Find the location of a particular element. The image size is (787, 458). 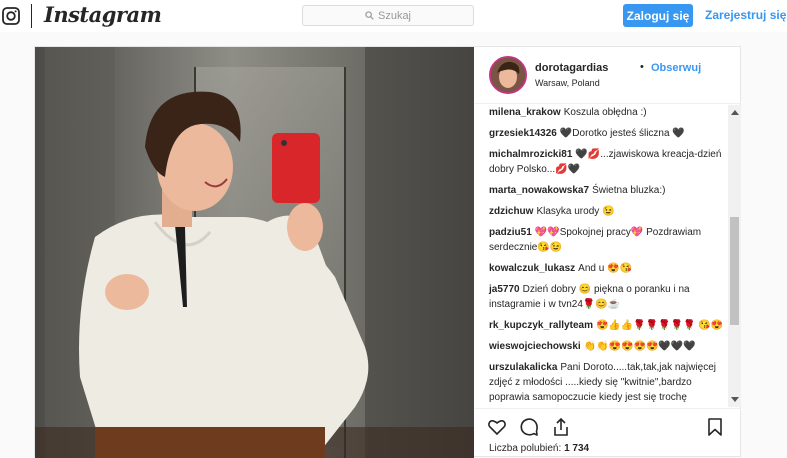

comment-username: rk_kupczyk_rallyteam is located at coordinates (541, 325).